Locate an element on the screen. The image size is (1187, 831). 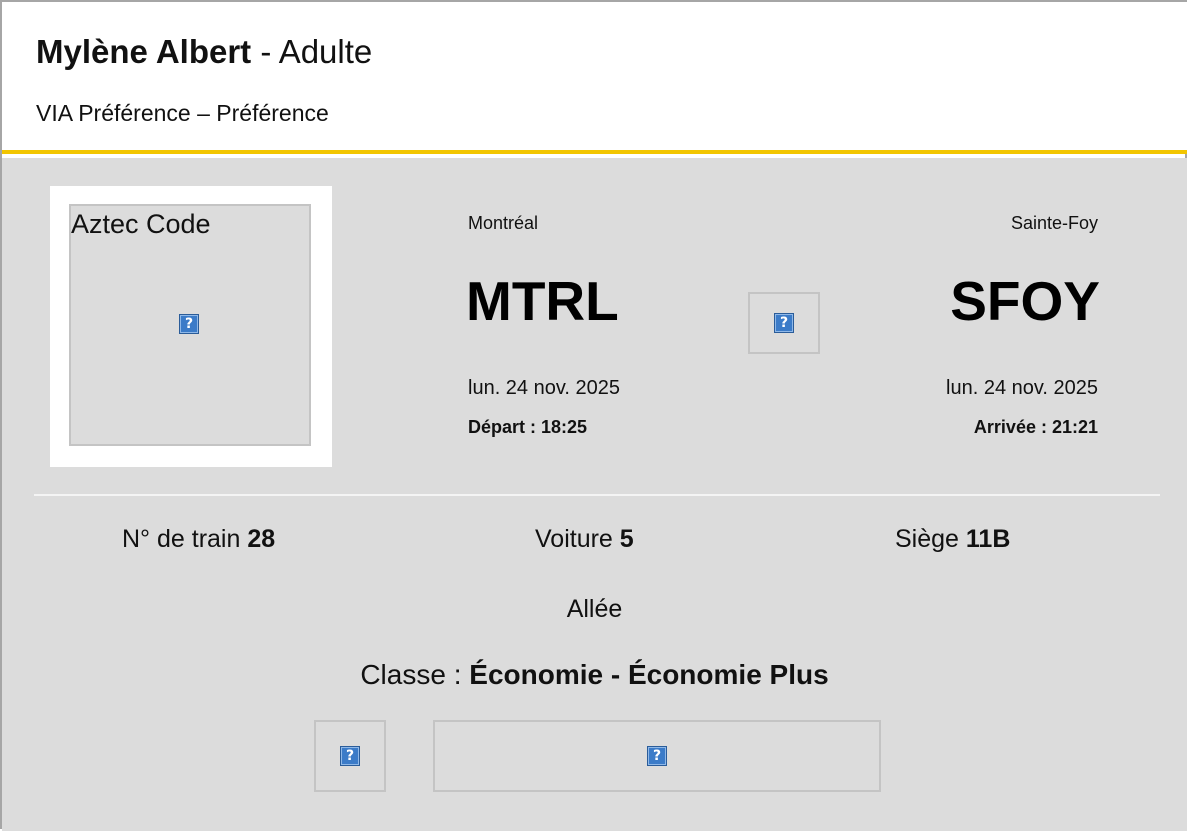
car-number-label: Voiture is located at coordinates (577, 539).